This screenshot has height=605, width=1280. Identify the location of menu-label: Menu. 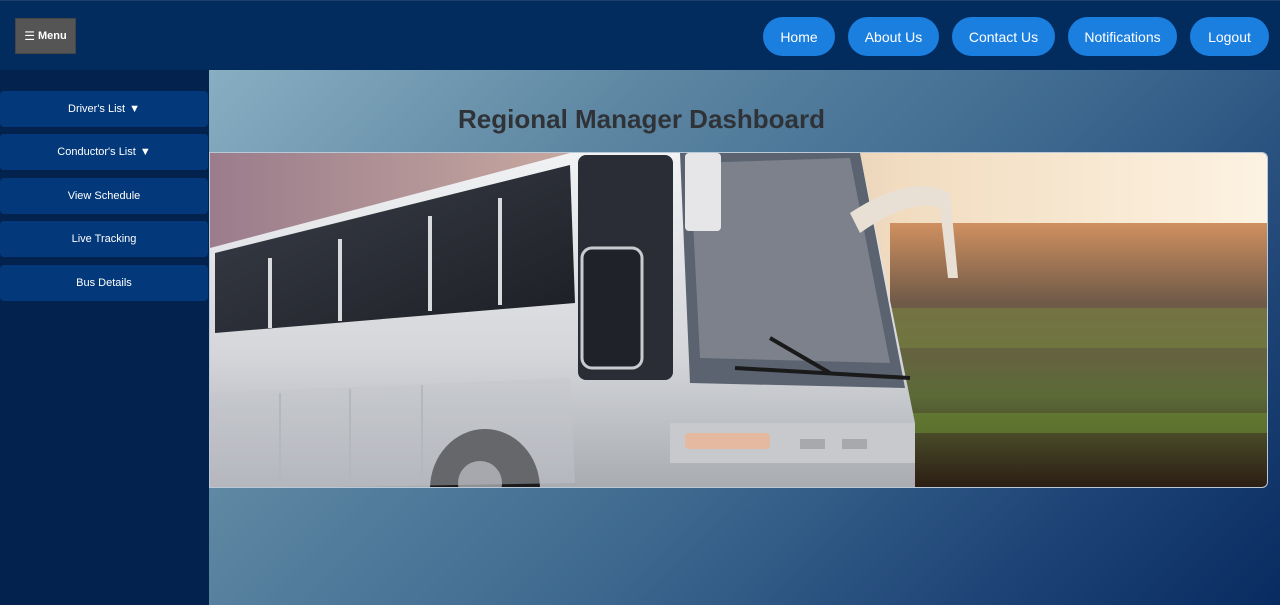
(52, 36).